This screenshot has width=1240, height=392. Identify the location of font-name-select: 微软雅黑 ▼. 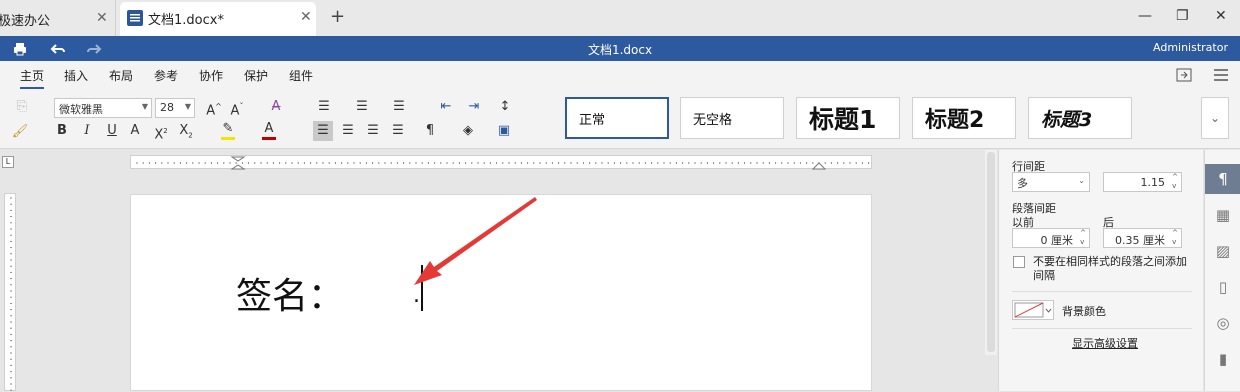
(103, 108).